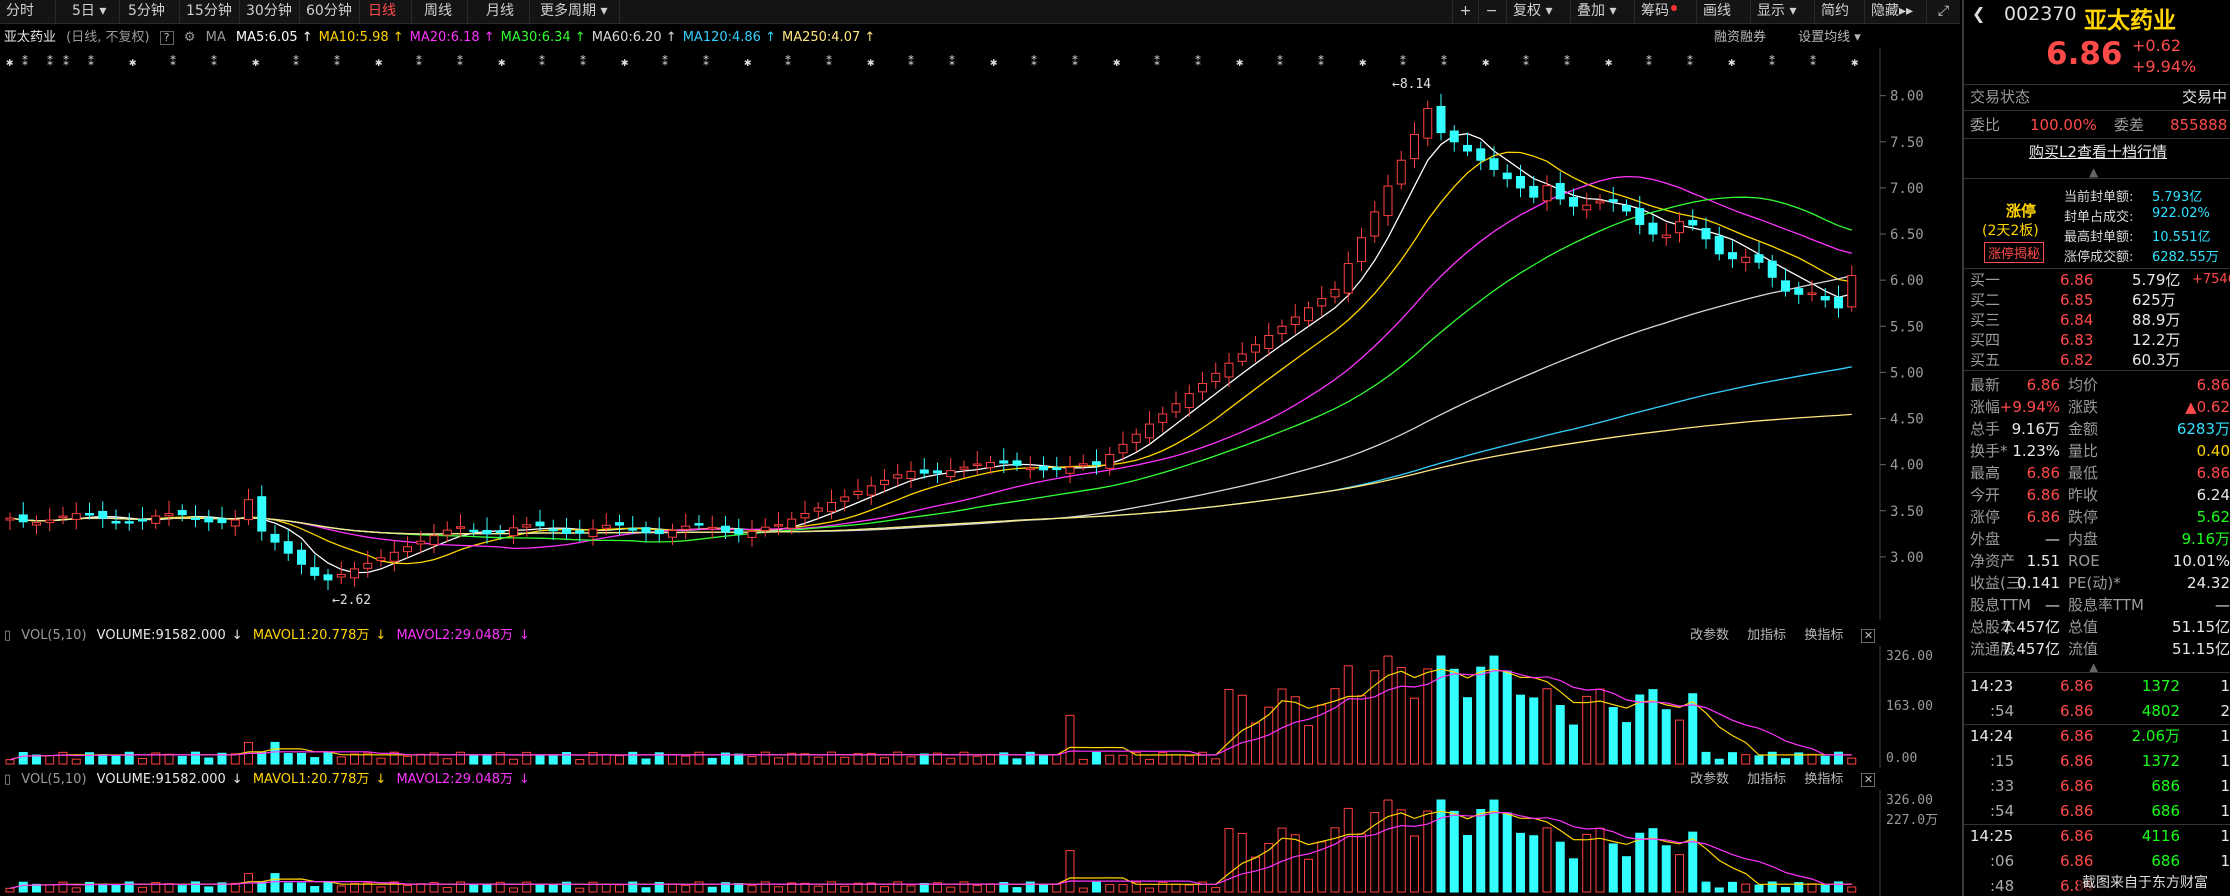 The image size is (2230, 896). I want to click on zoom-in-button: +, so click(1465, 12).